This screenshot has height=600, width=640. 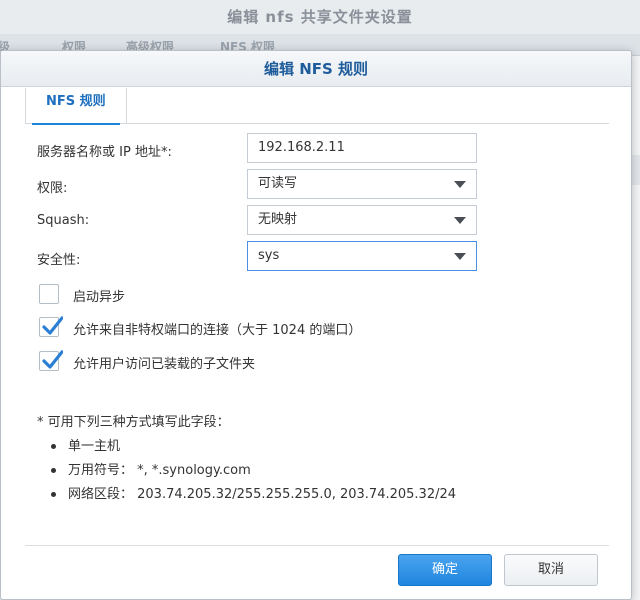 What do you see at coordinates (85, 444) in the screenshot?
I see `help-item-single-host: 单一主机` at bounding box center [85, 444].